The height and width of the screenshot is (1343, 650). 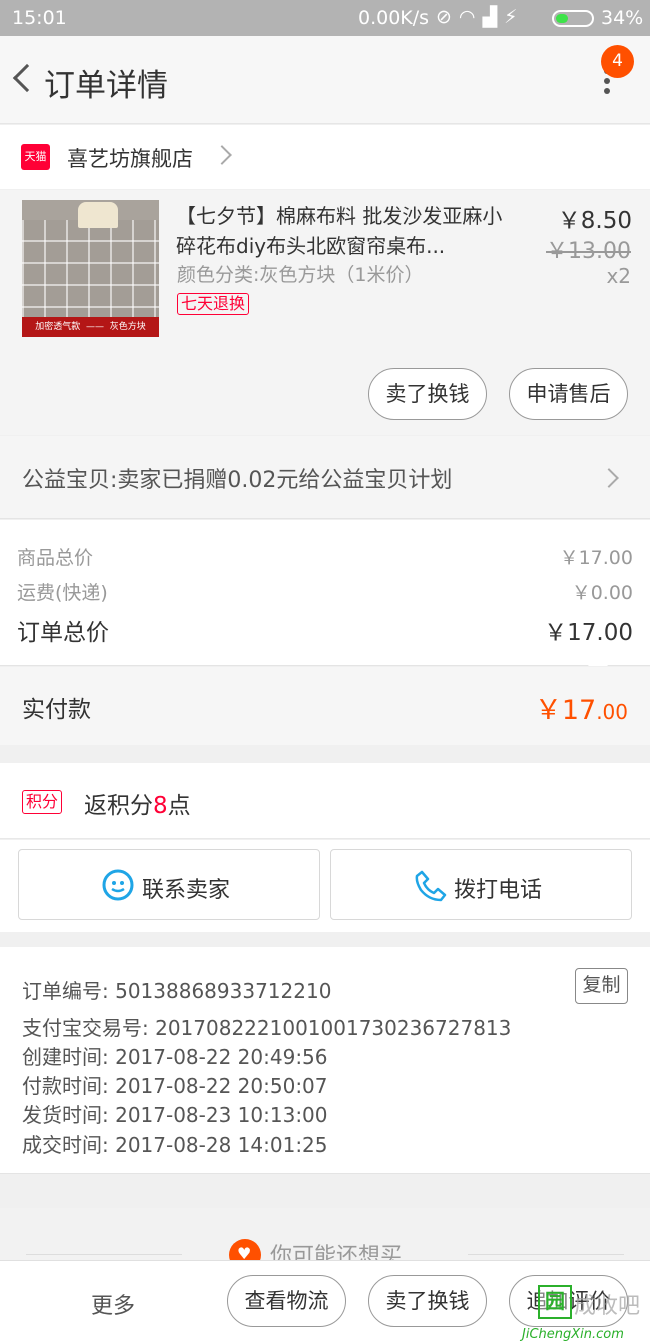 I want to click on battery-percent: 34%, so click(x=622, y=18).